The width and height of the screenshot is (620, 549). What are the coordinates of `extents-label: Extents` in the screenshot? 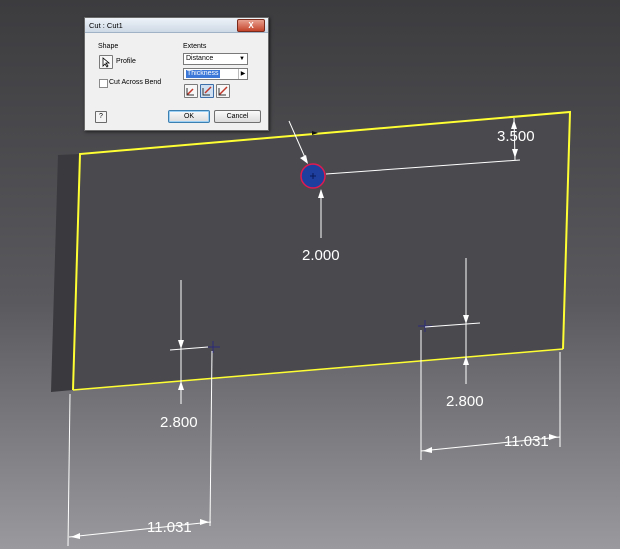 It's located at (195, 46).